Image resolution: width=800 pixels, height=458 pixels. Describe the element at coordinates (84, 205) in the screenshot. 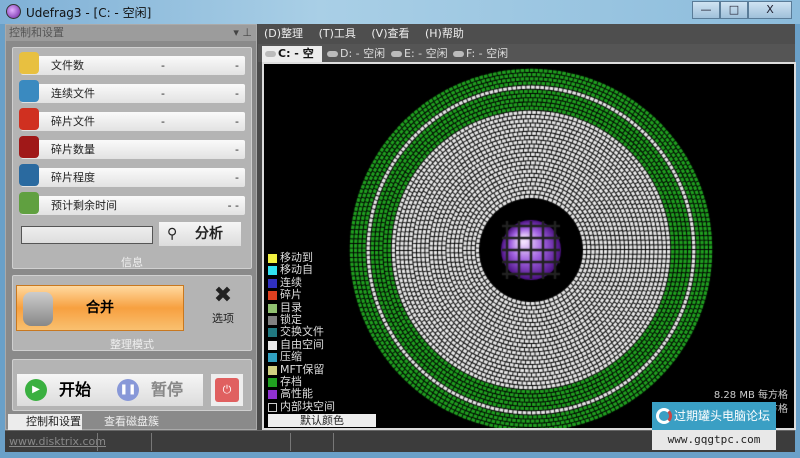

I see `stat-label: 预计剩余时间` at that location.